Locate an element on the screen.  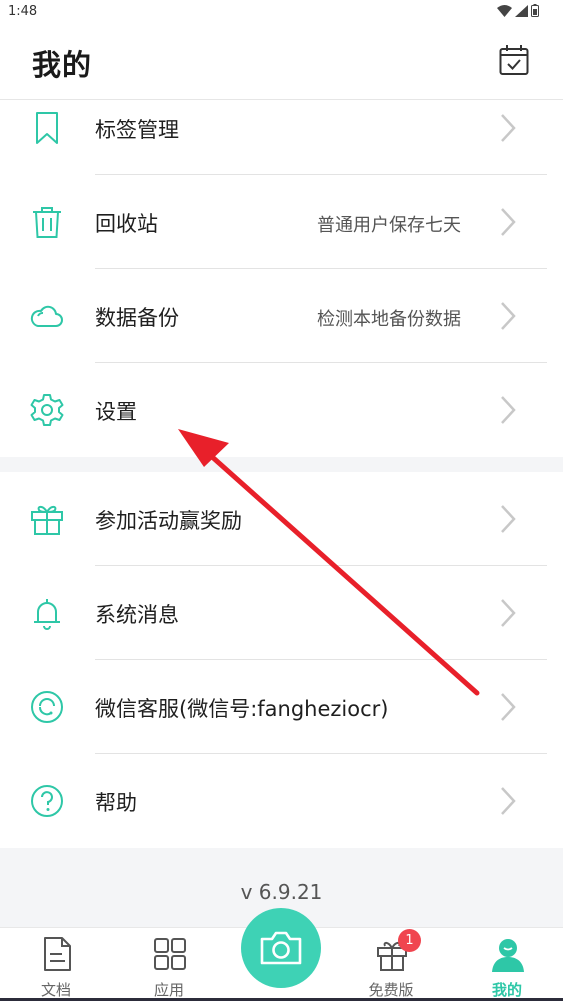
bookmark-icon is located at coordinates (47, 128).